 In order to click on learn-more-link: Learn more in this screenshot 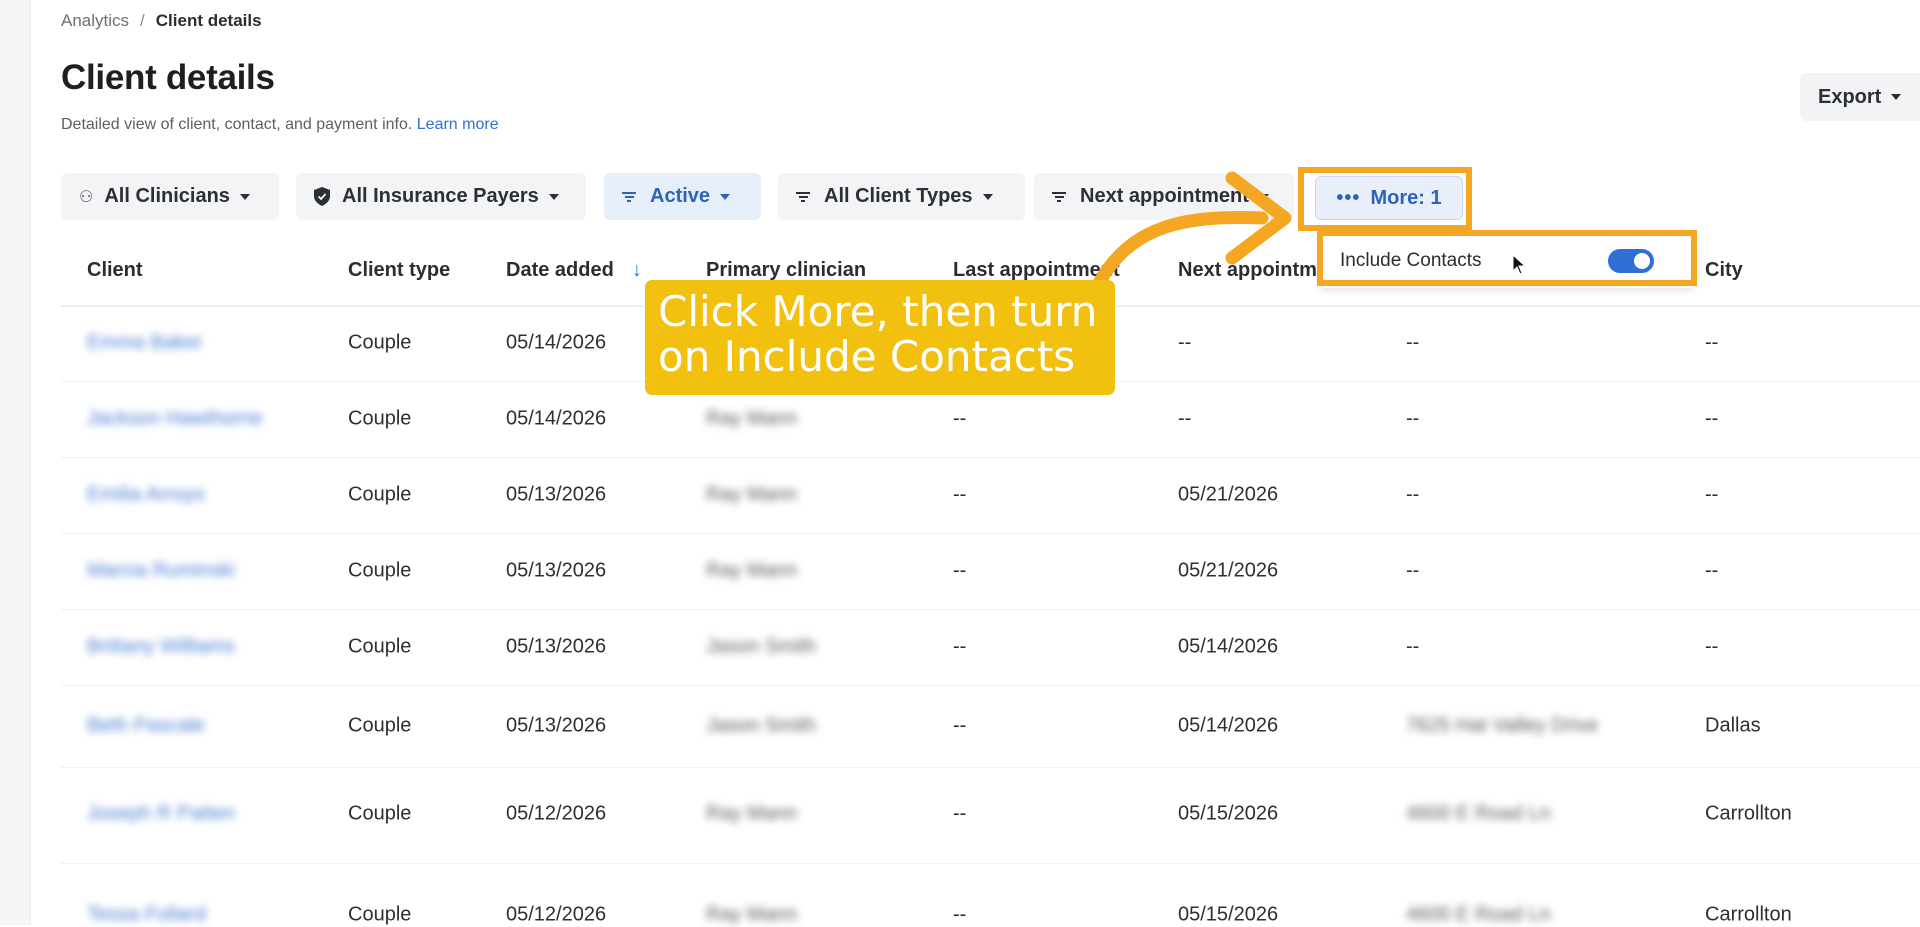, I will do `click(458, 124)`.